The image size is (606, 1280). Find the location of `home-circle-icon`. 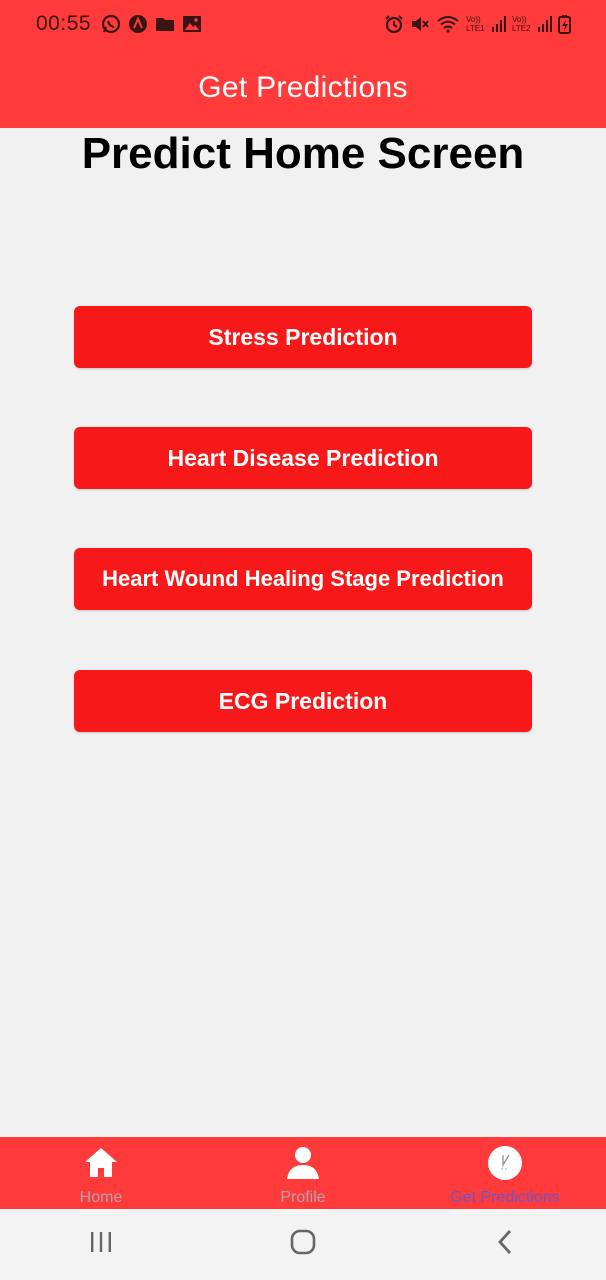

home-circle-icon is located at coordinates (303, 1244).